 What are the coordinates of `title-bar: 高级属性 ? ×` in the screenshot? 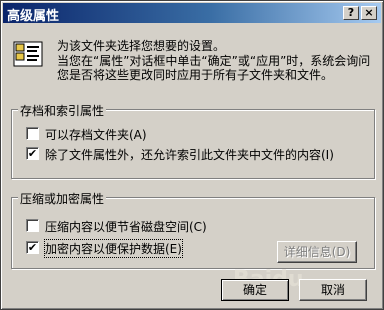 It's located at (192, 13).